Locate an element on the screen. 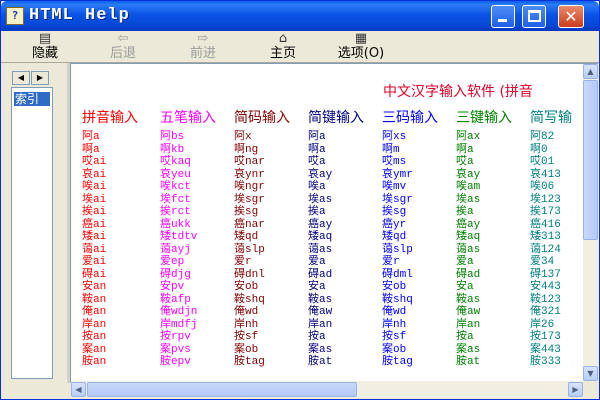 This screenshot has width=600, height=400. back-button: ⇦ 后退 is located at coordinates (123, 47).